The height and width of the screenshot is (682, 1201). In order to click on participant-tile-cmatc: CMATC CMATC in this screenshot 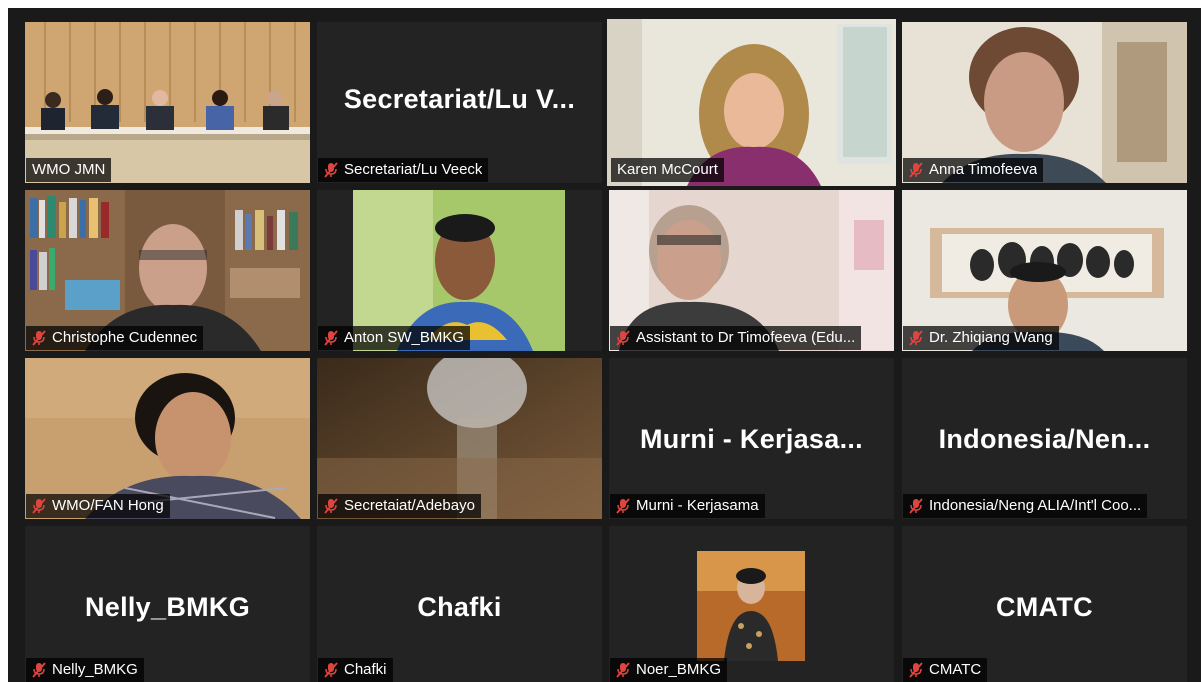, I will do `click(1044, 604)`.